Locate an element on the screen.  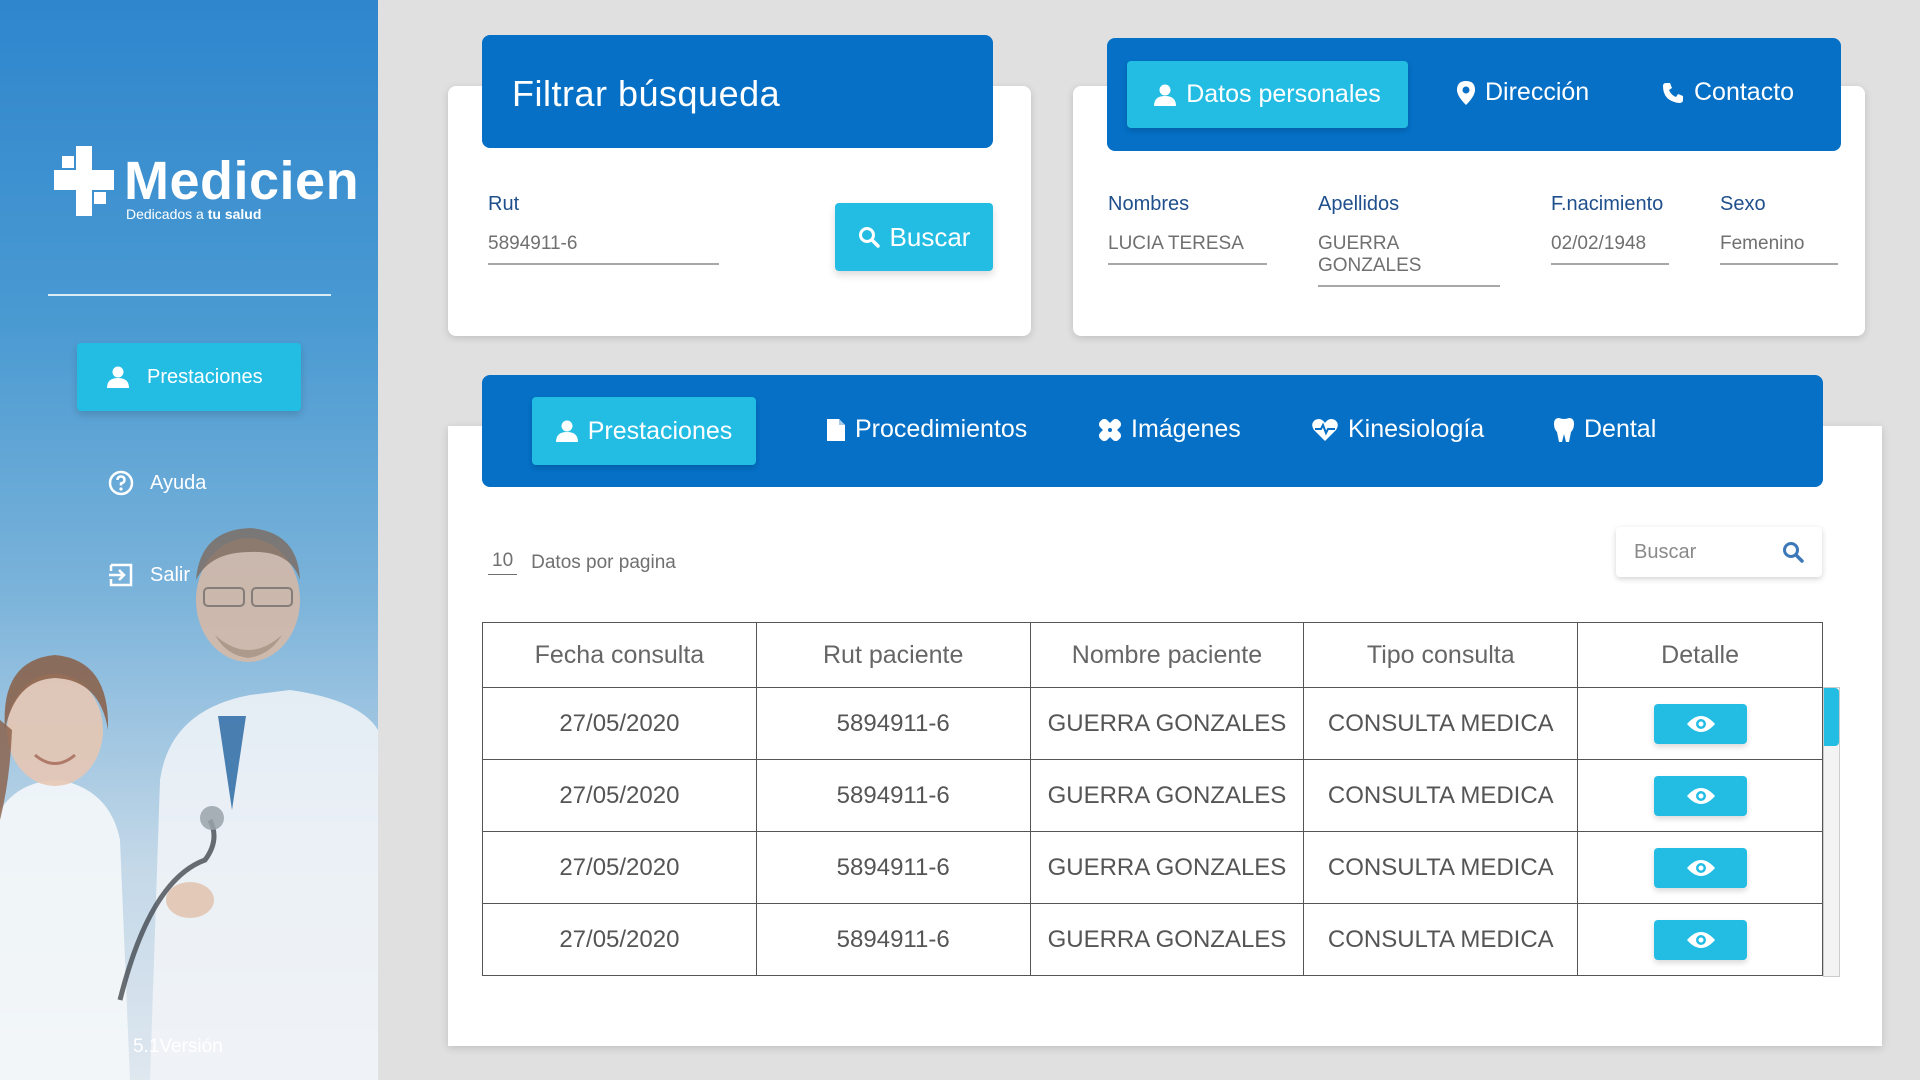
sexo-label: Sexo is located at coordinates (1743, 204).